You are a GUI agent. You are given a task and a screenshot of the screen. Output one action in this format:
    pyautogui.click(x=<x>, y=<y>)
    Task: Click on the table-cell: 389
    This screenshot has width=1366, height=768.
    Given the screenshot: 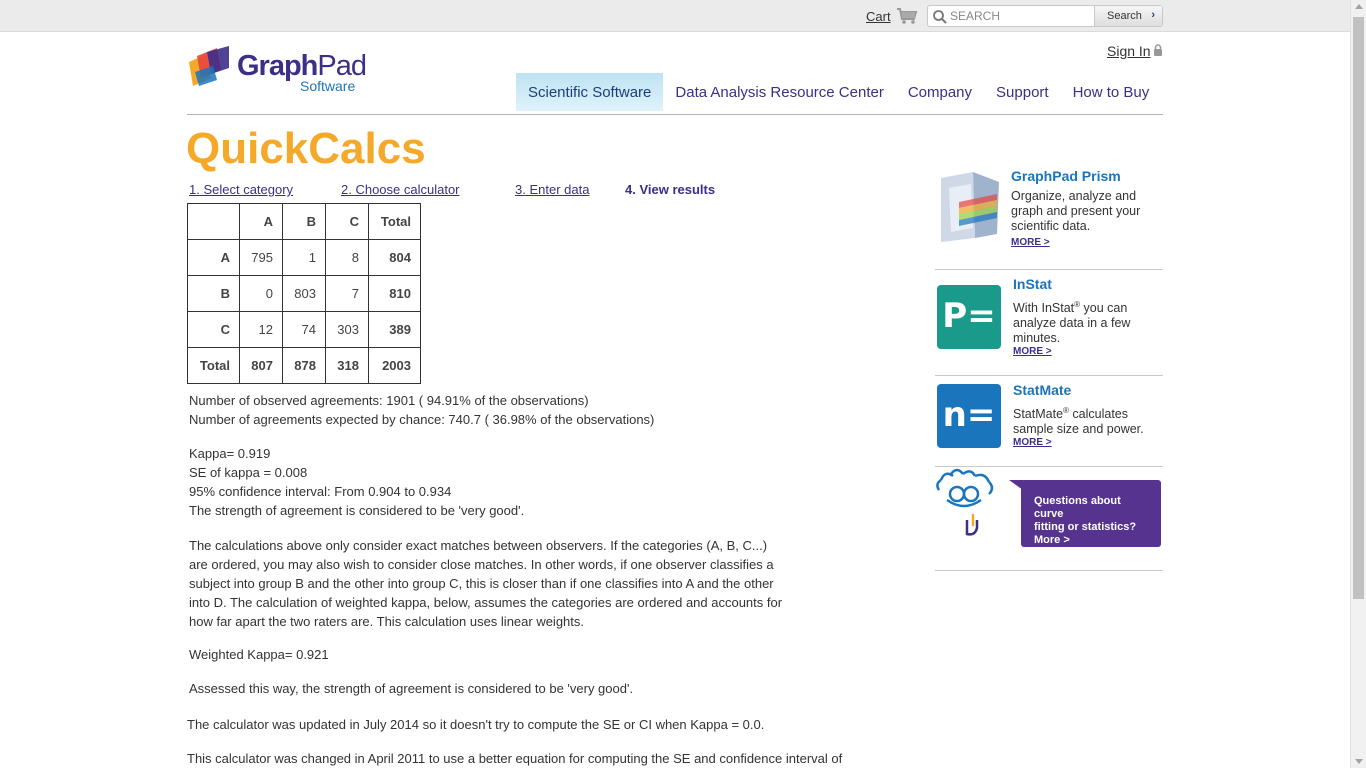 What is the action you would take?
    pyautogui.click(x=394, y=329)
    